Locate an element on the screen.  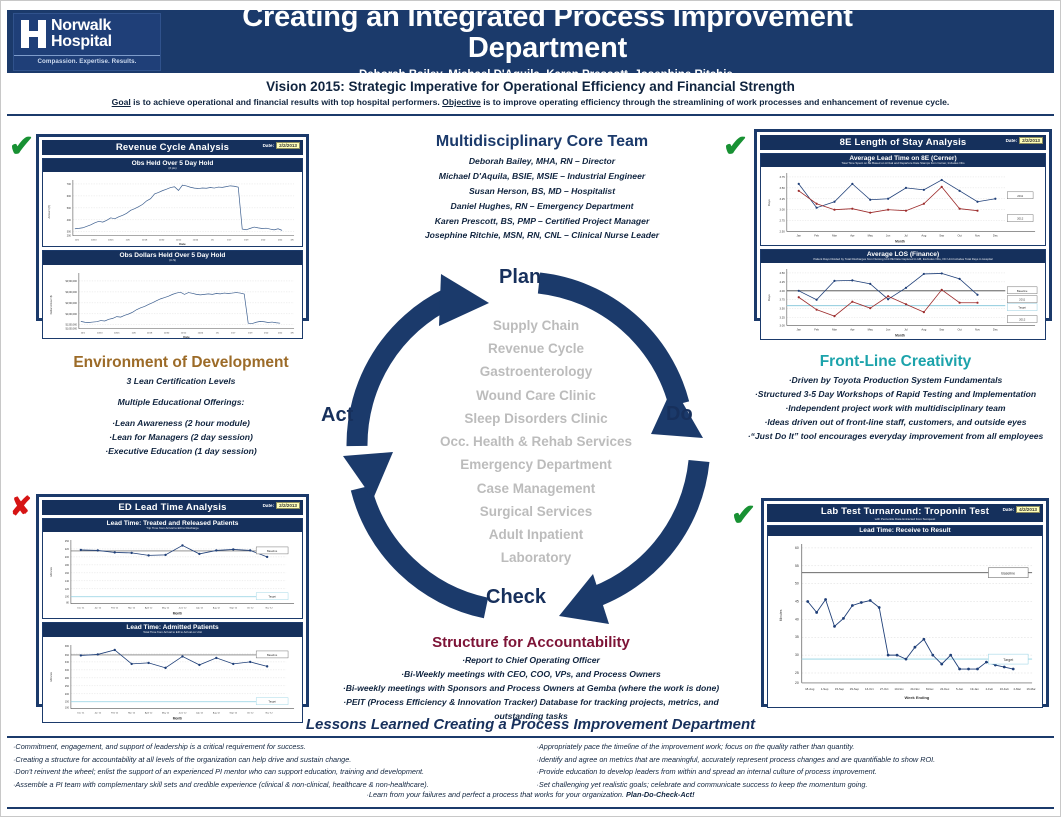
subchart-header-obs-dollars: Obs Dollars Held Over 5 Day Hold (in $) is located at coordinates (172, 258).